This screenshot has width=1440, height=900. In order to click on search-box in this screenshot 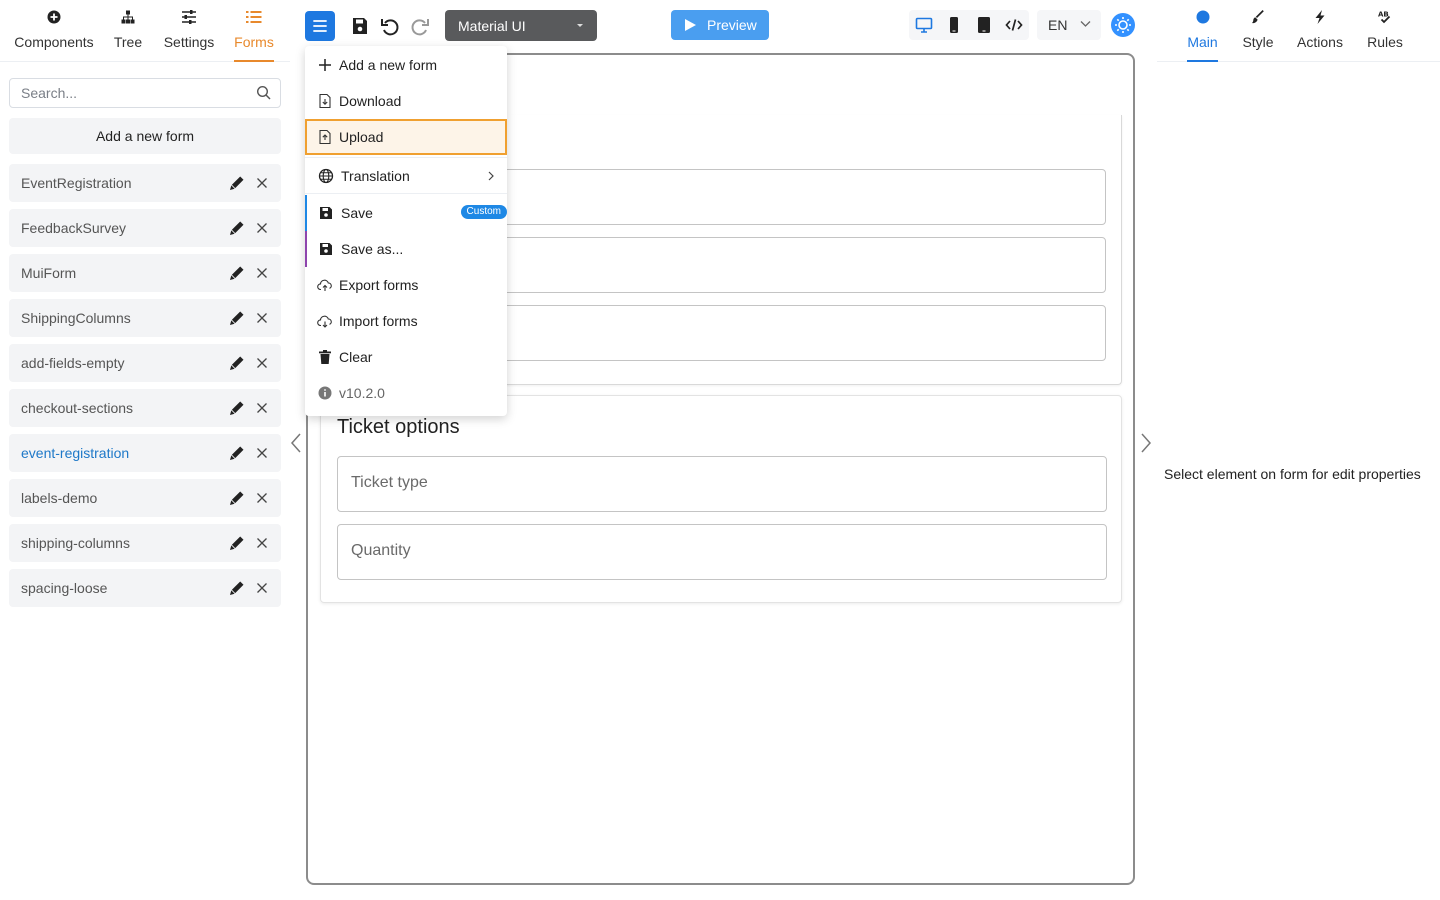, I will do `click(145, 93)`.